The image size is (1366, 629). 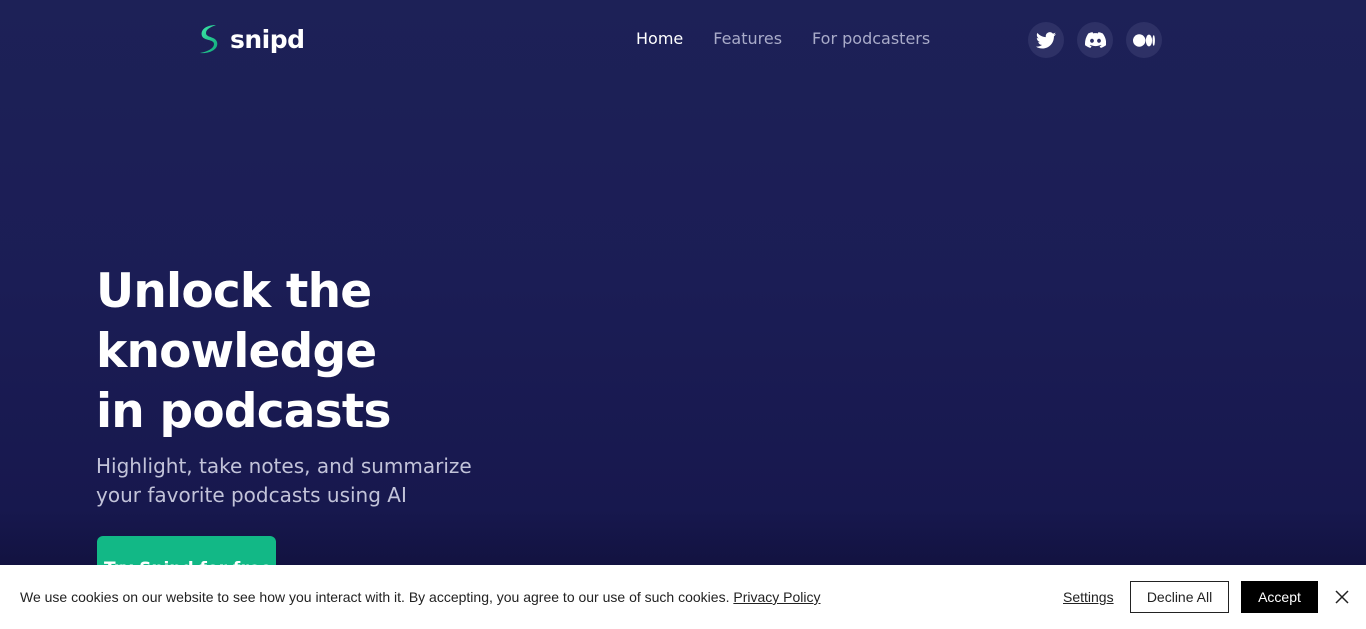 I want to click on twitter-icon, so click(x=1046, y=39).